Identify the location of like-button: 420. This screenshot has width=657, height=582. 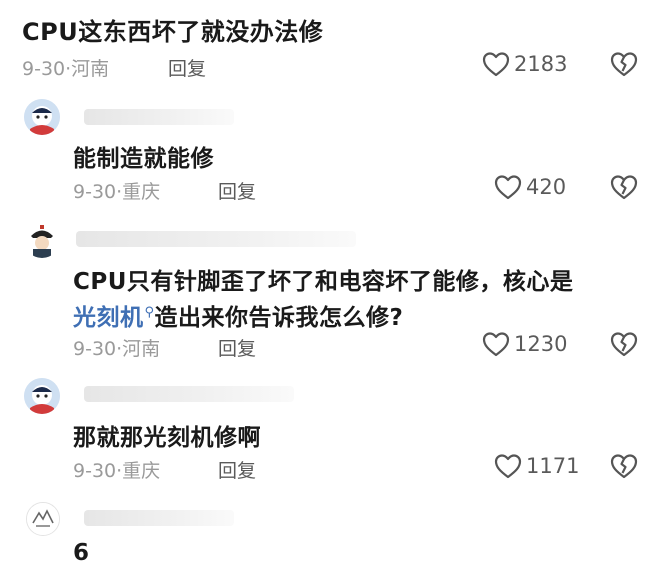
(530, 187).